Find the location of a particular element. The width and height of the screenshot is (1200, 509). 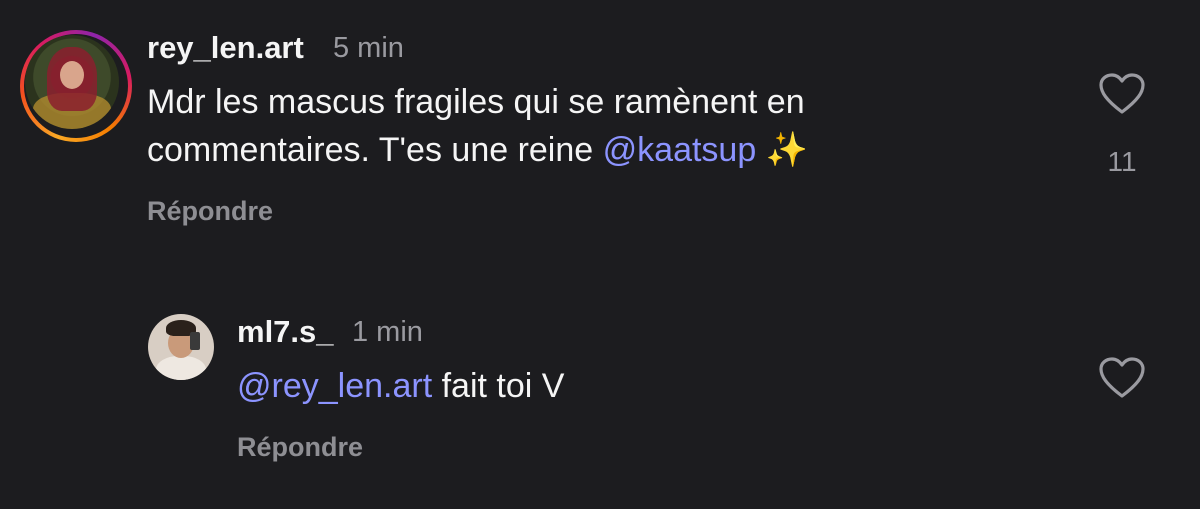

like-count: 11 is located at coordinates (1122, 161).